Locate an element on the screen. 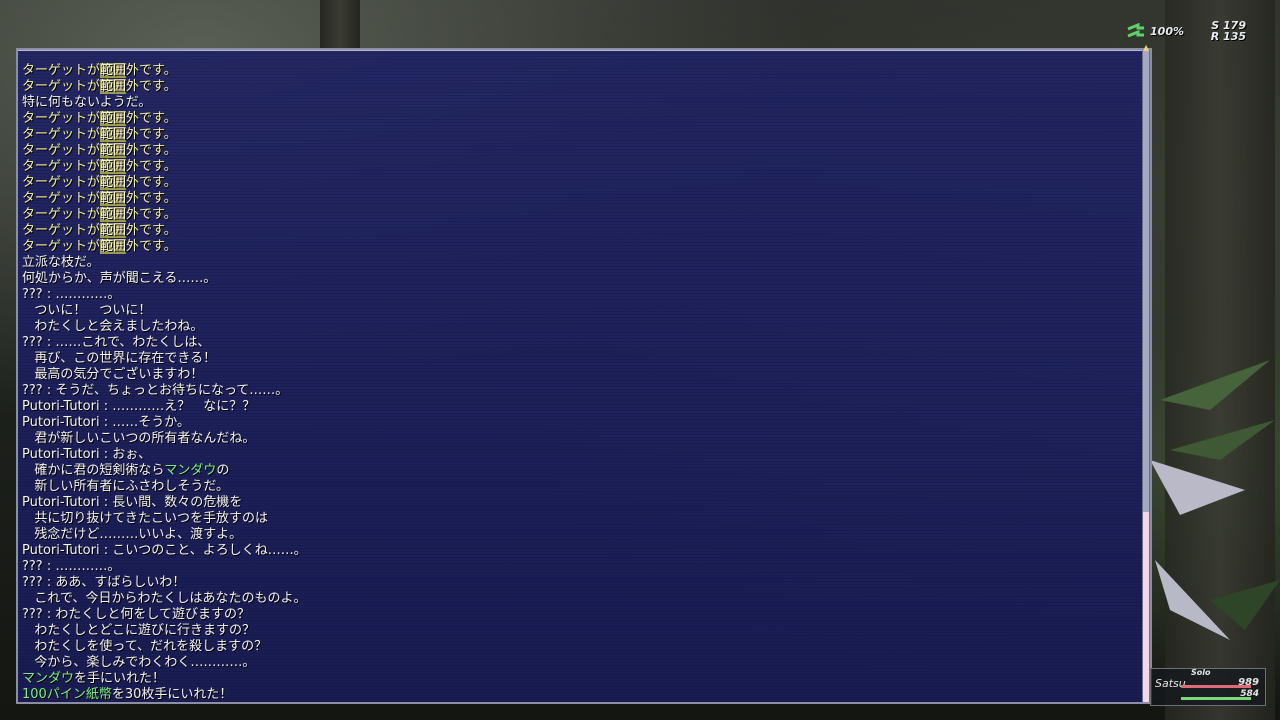 This screenshot has height=720, width=1280. hp-value: 989 is located at coordinates (1248, 682).